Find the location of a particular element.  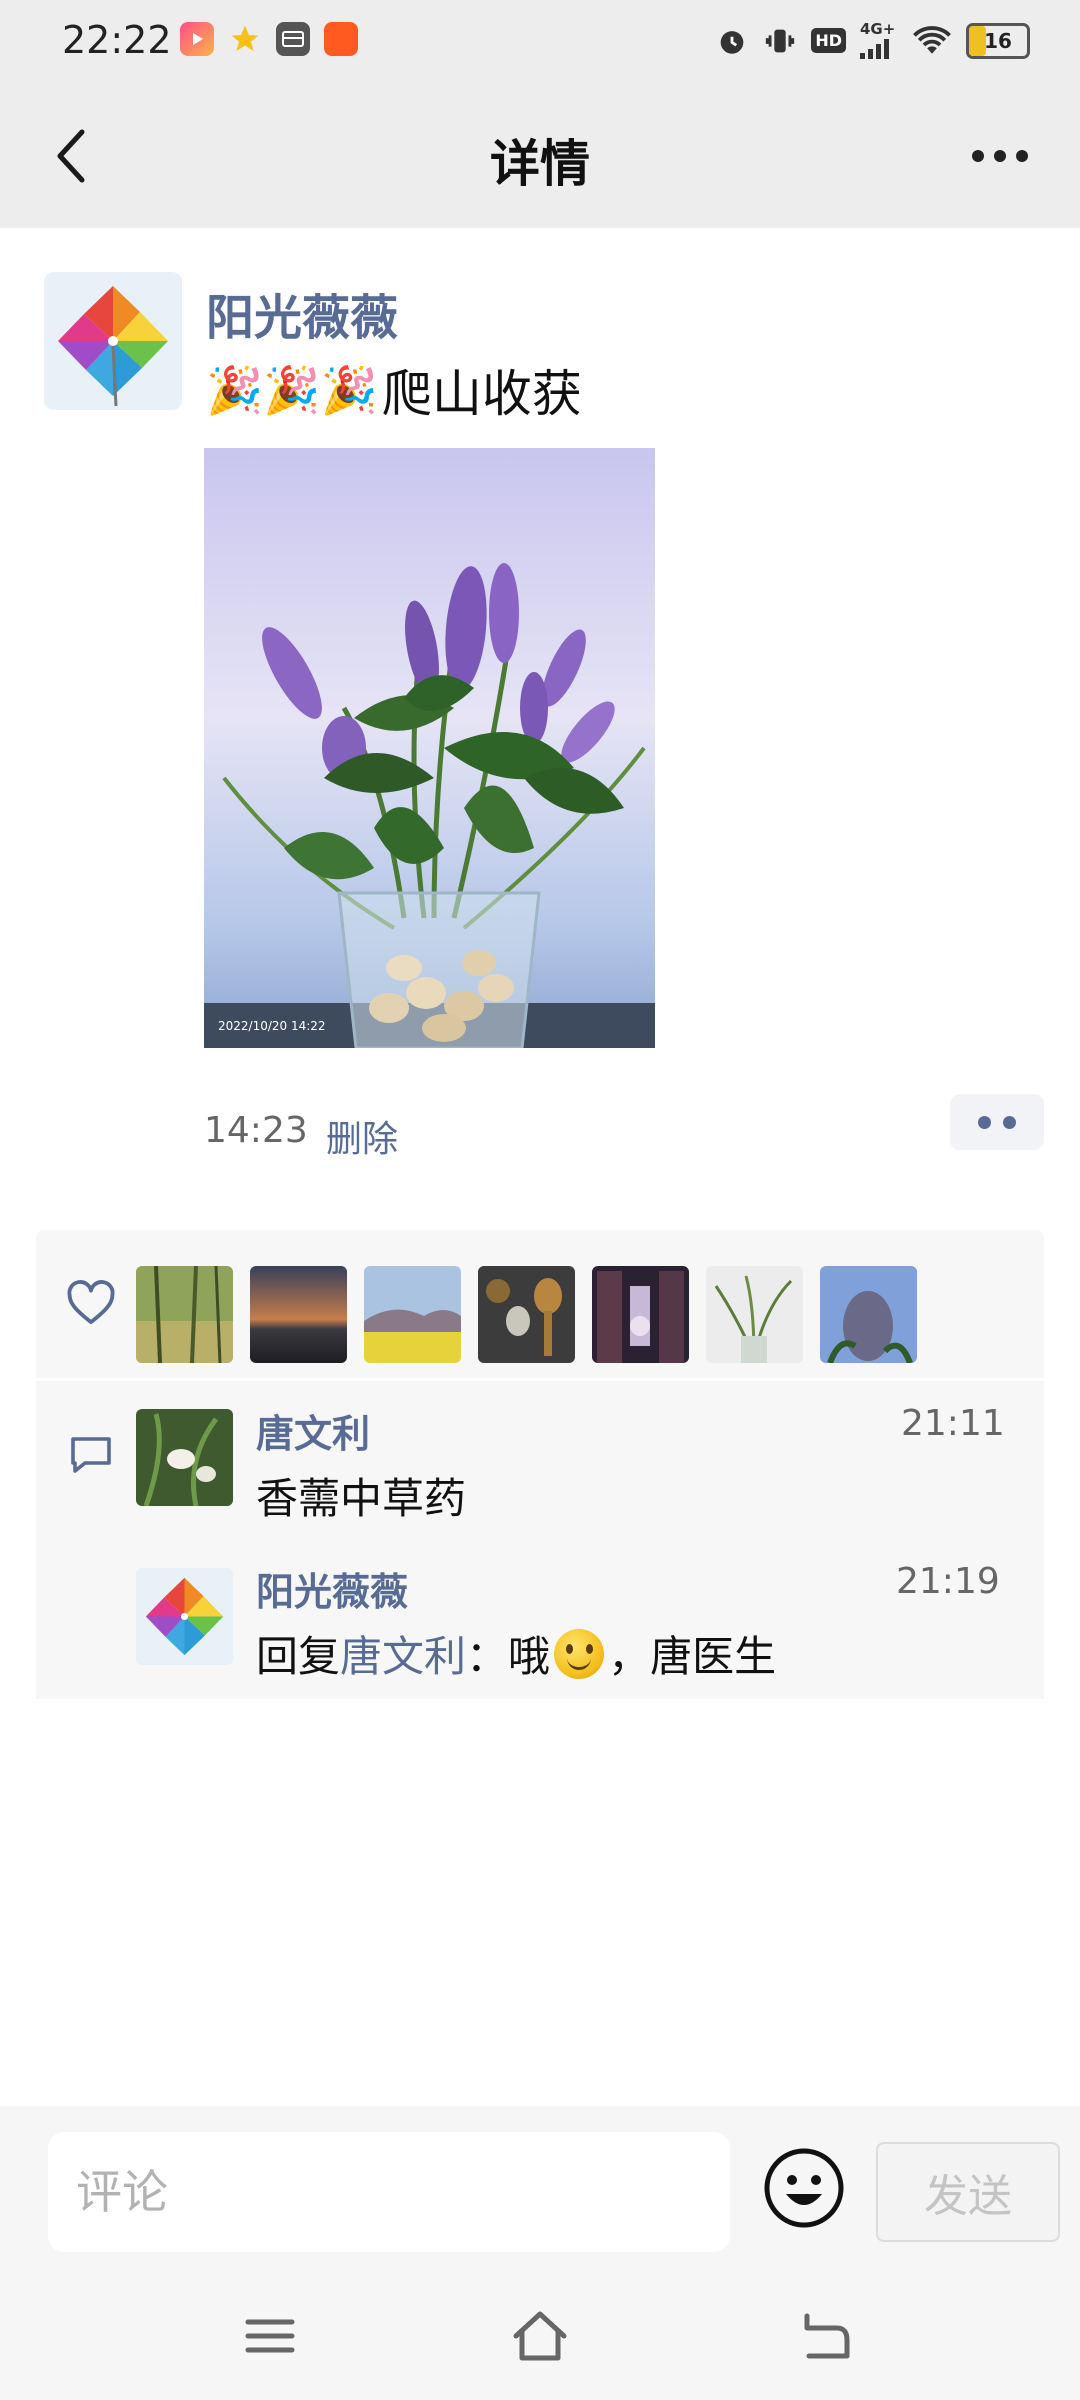

page-title: 详情 is located at coordinates (540, 164).